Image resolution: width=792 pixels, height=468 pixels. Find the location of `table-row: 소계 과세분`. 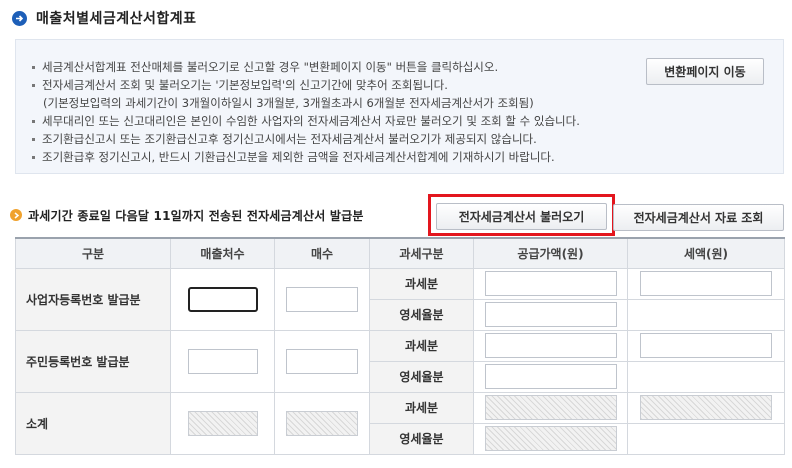

table-row: 소계 과세분 is located at coordinates (400, 423).